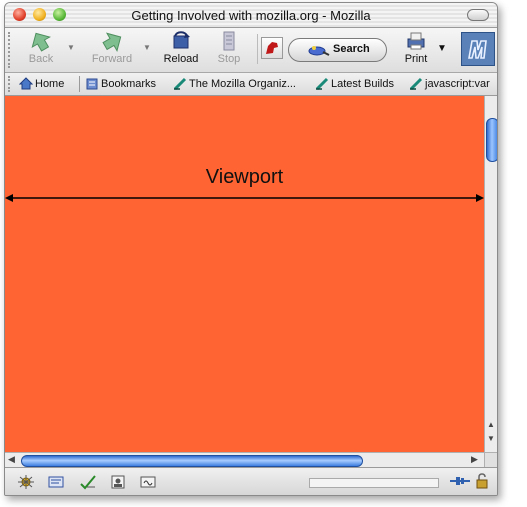  What do you see at coordinates (11, 84) in the screenshot?
I see `personal-toolbar-grip` at bounding box center [11, 84].